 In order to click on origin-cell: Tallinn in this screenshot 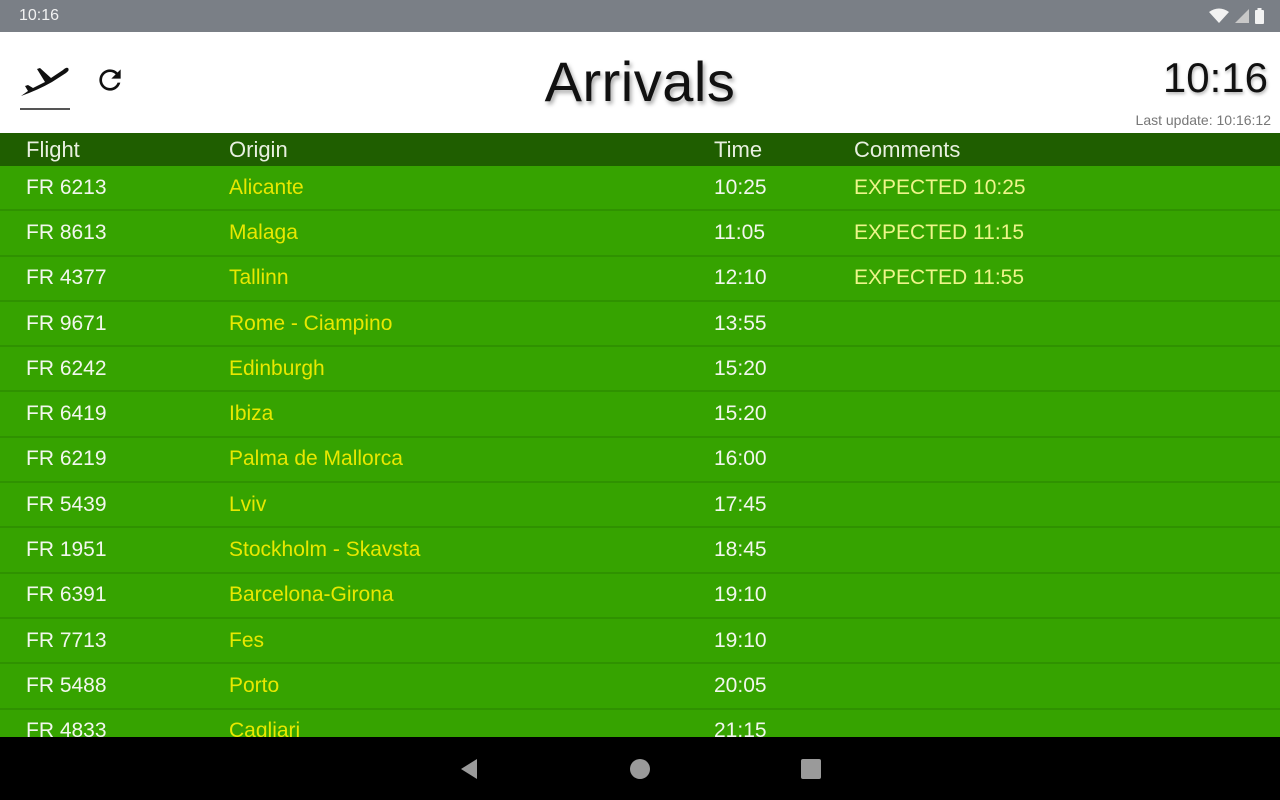, I will do `click(259, 278)`.